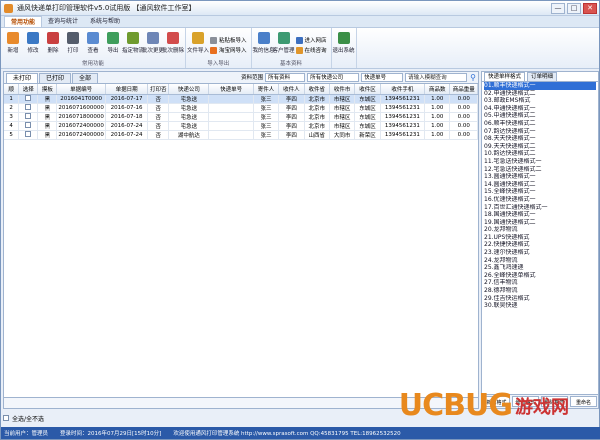 The width and height of the screenshot is (600, 440). I want to click on template-item: 05.中通快递格式二, so click(540, 116).